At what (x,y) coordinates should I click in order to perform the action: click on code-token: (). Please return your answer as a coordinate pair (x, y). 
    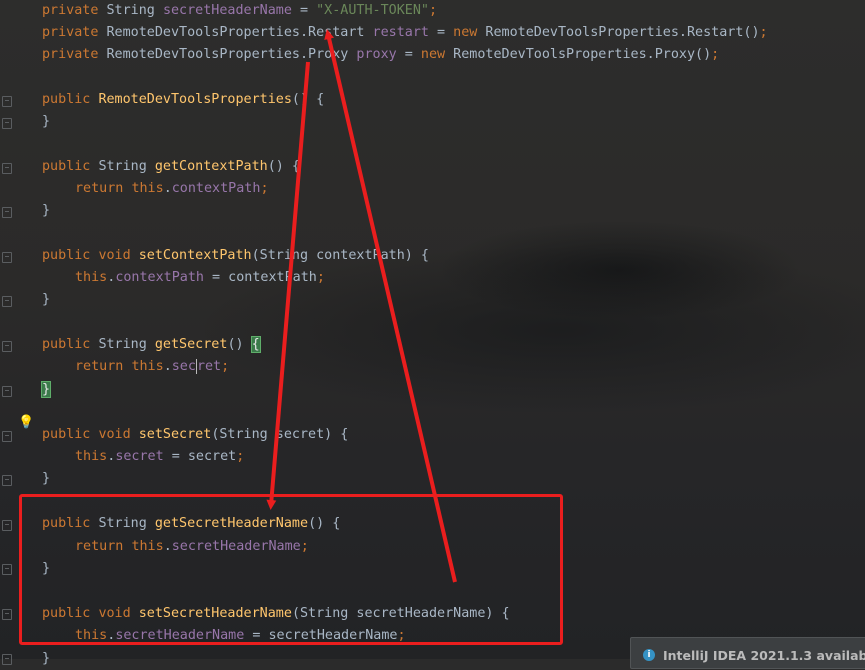
    Looking at the image, I should click on (239, 344).